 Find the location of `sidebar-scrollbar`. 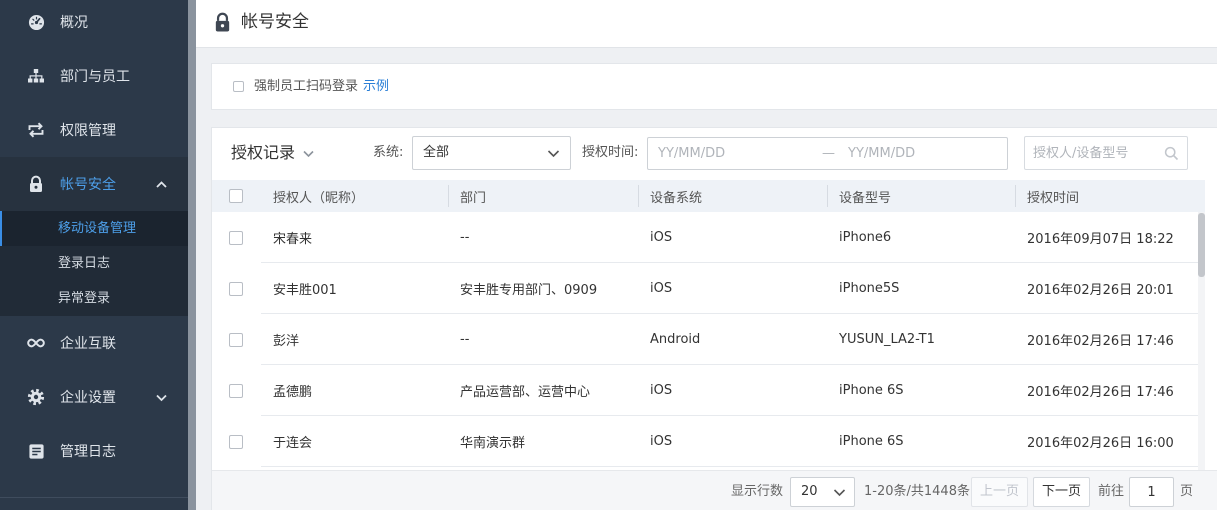

sidebar-scrollbar is located at coordinates (192, 255).